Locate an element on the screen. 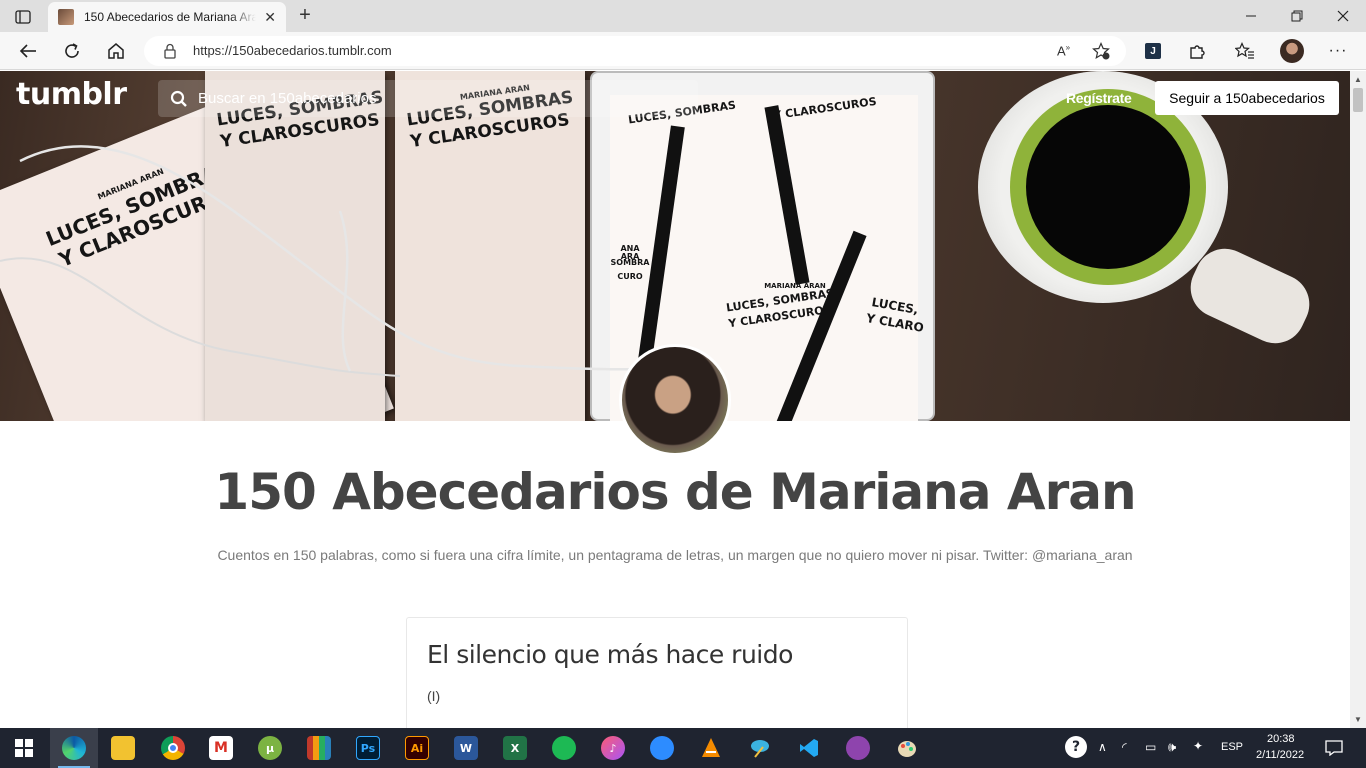 Image resolution: width=1366 pixels, height=768 pixels. itunes-icon: ♪ is located at coordinates (613, 748).